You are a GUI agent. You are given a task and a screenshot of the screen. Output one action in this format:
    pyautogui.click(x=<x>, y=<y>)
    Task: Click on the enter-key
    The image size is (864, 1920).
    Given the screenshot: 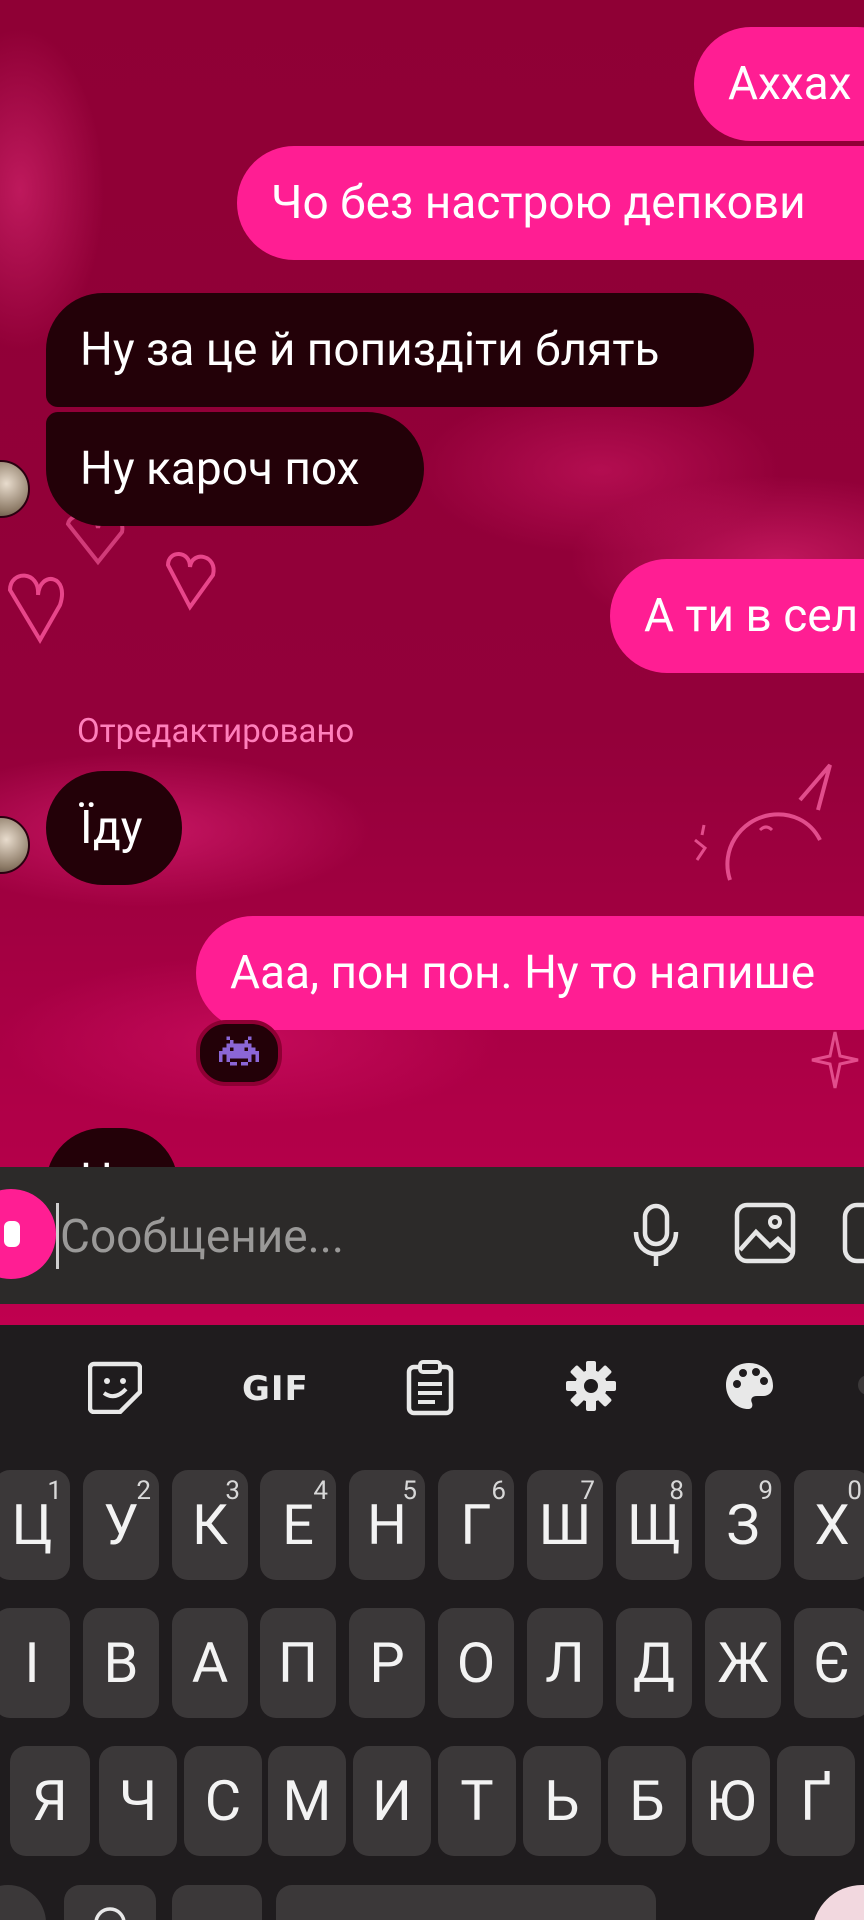 What is the action you would take?
    pyautogui.click(x=838, y=1902)
    